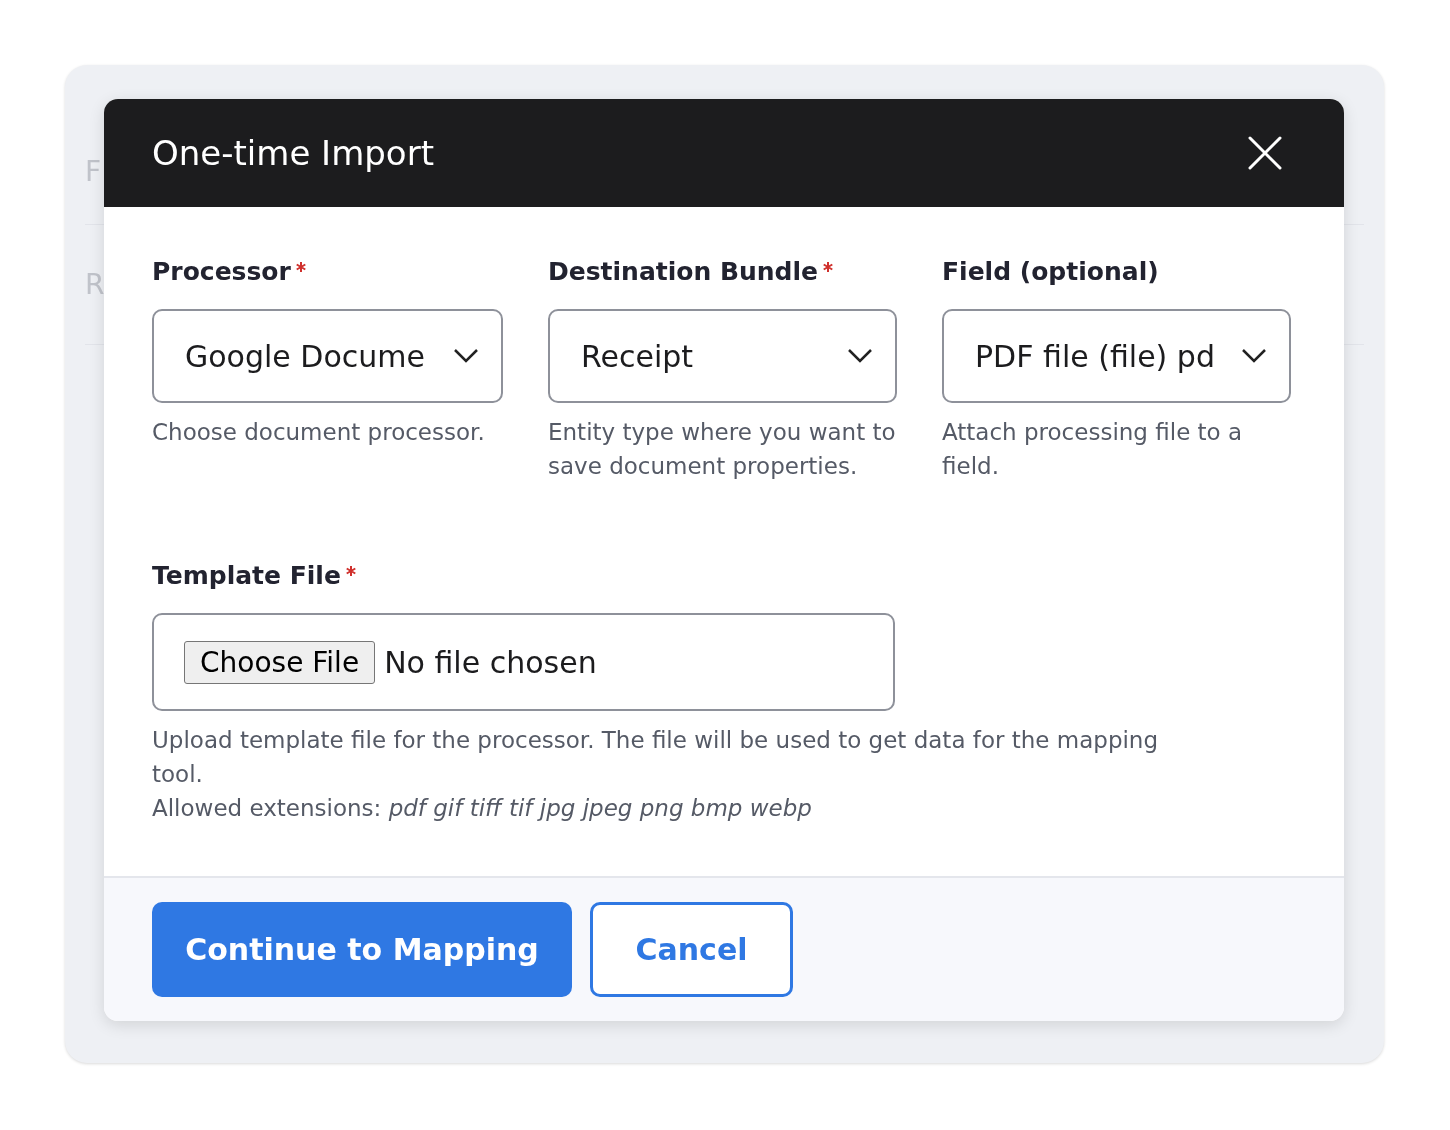 This screenshot has width=1450, height=1130. I want to click on select-value: Google Docume, so click(305, 356).